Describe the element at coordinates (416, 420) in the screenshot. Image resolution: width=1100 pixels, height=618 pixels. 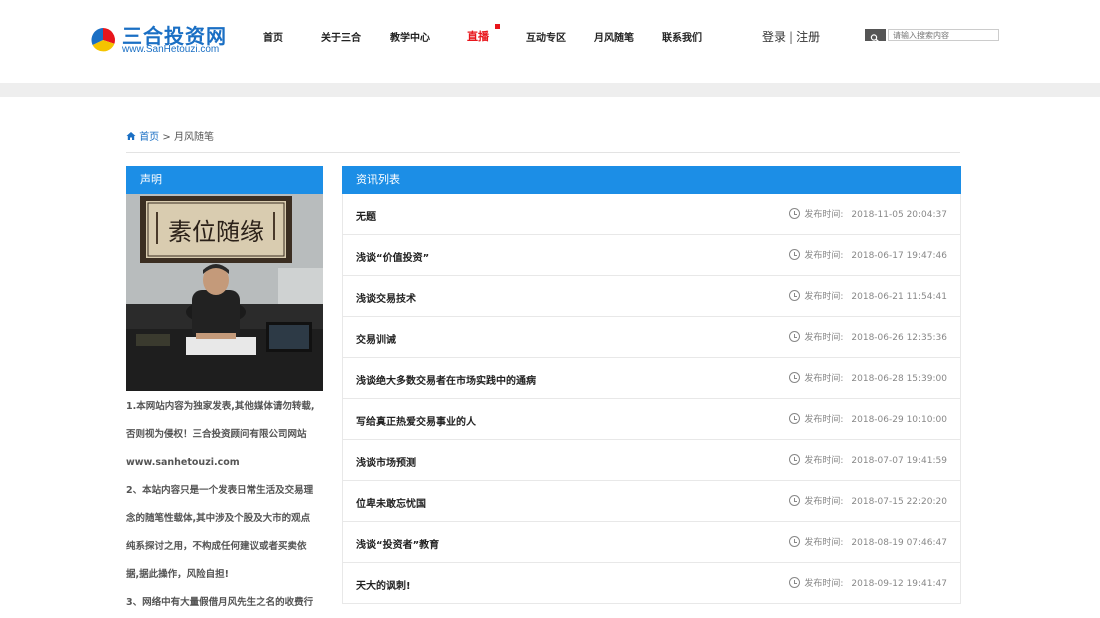
I see `news-item-title: 写给真正热爱交易事业的人` at that location.